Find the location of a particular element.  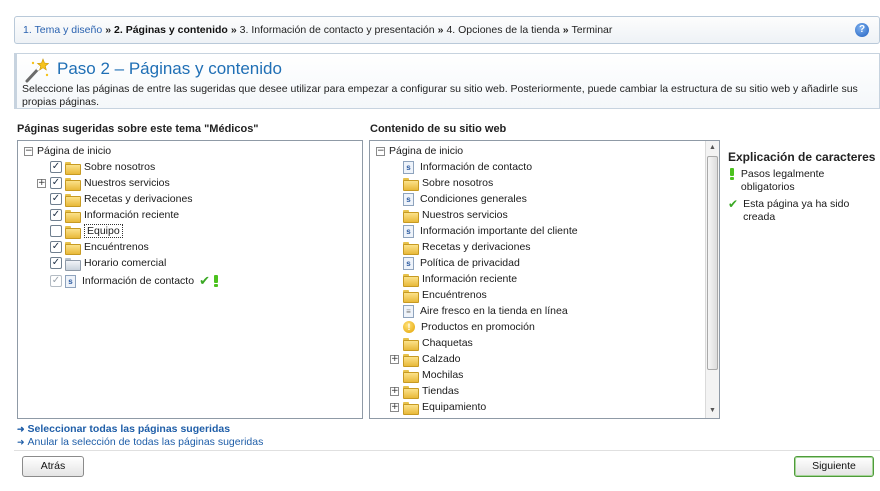

step-tema-diseno: 1. Tema y diseño is located at coordinates (62, 30).